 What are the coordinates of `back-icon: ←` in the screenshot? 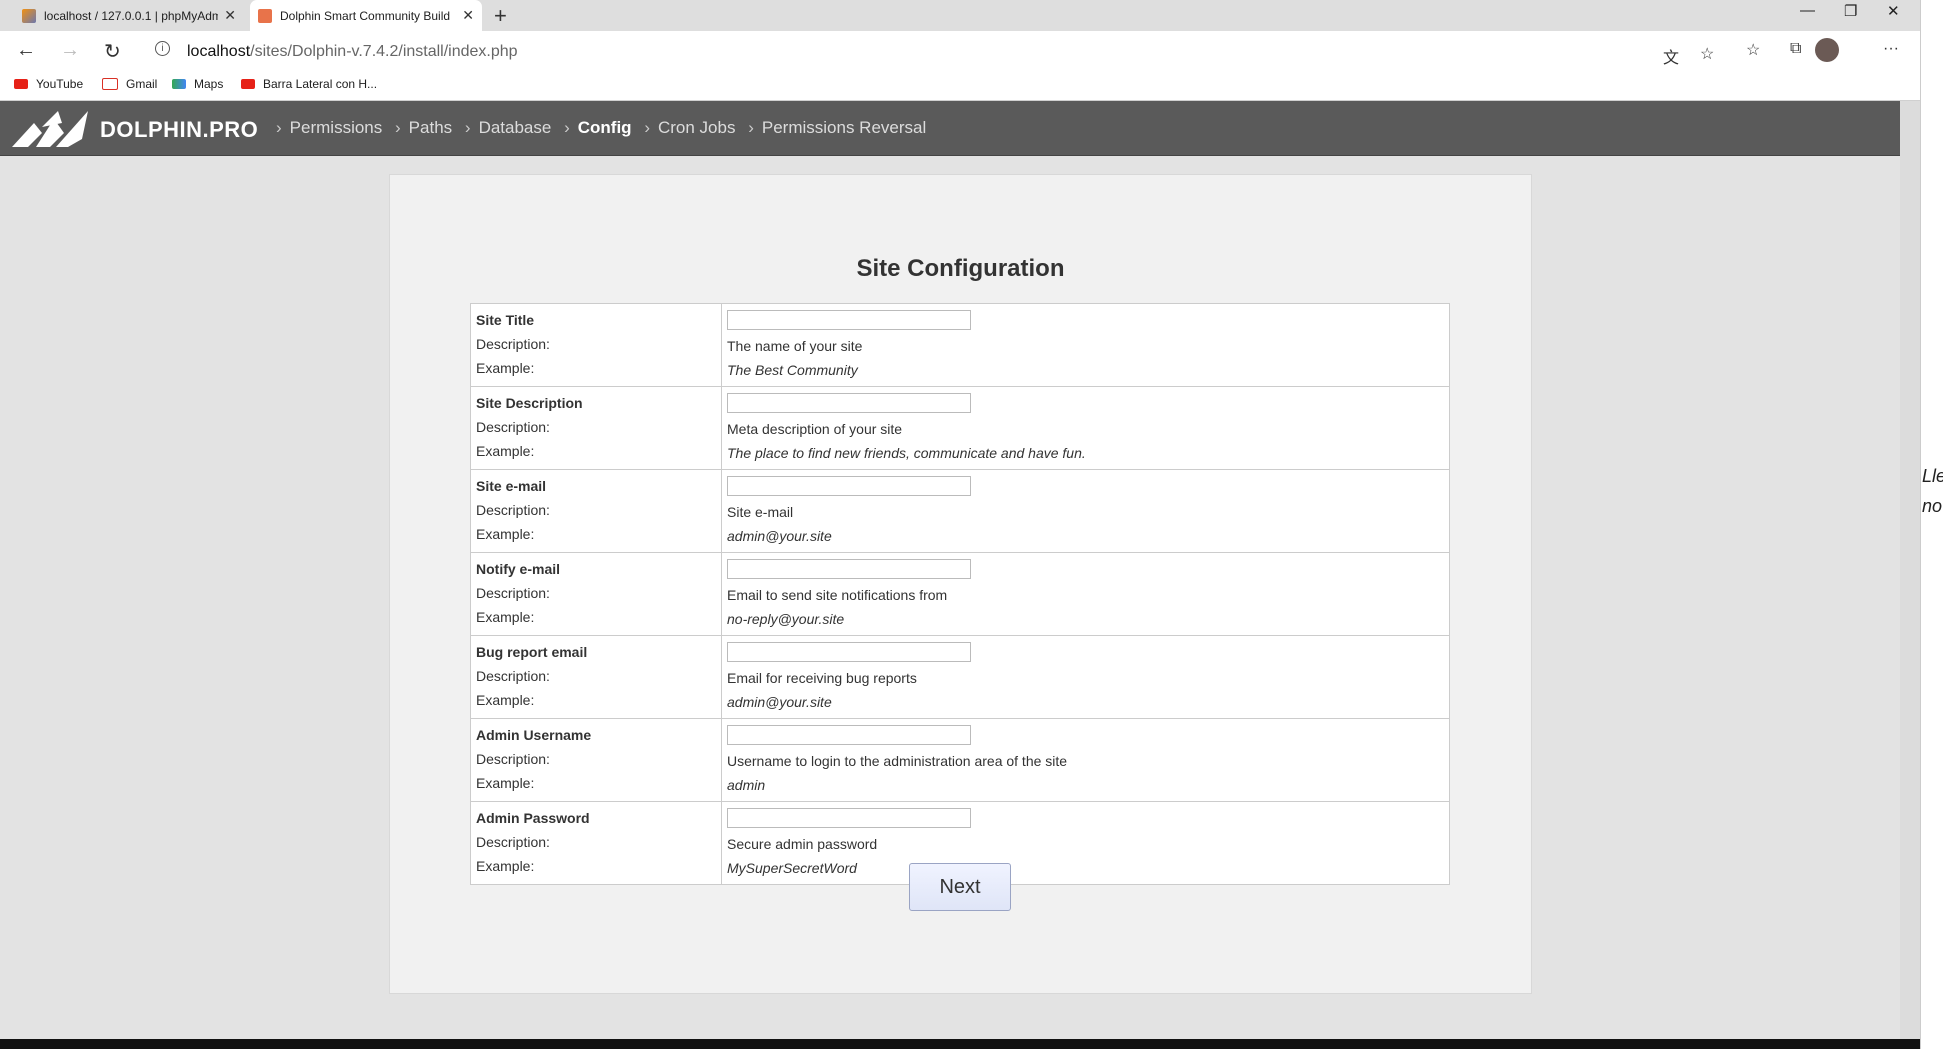 It's located at (26, 50).